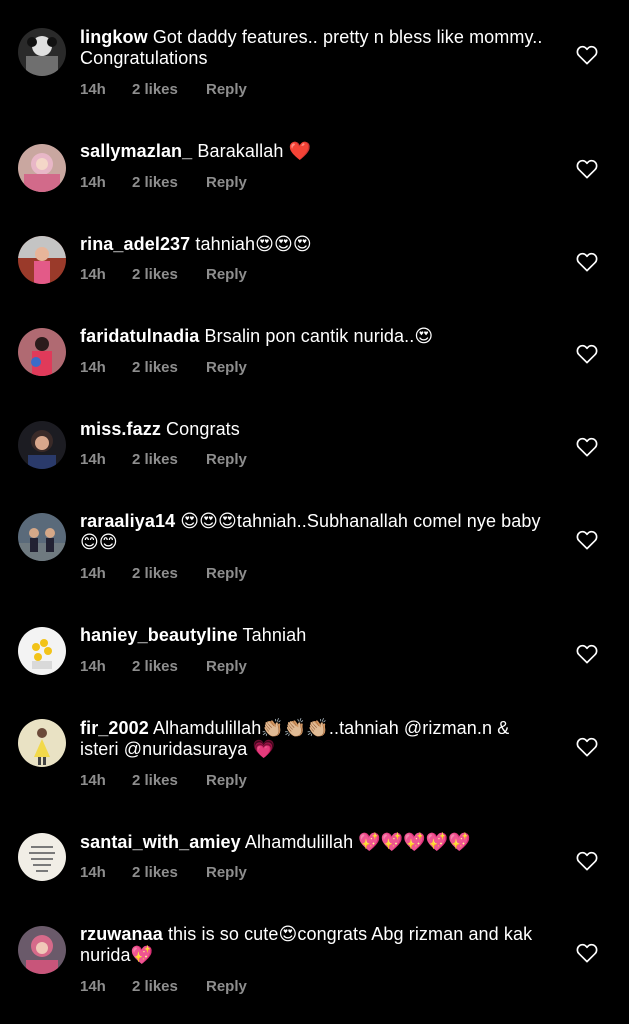  I want to click on comment-body: Barakallah ❤️, so click(254, 151).